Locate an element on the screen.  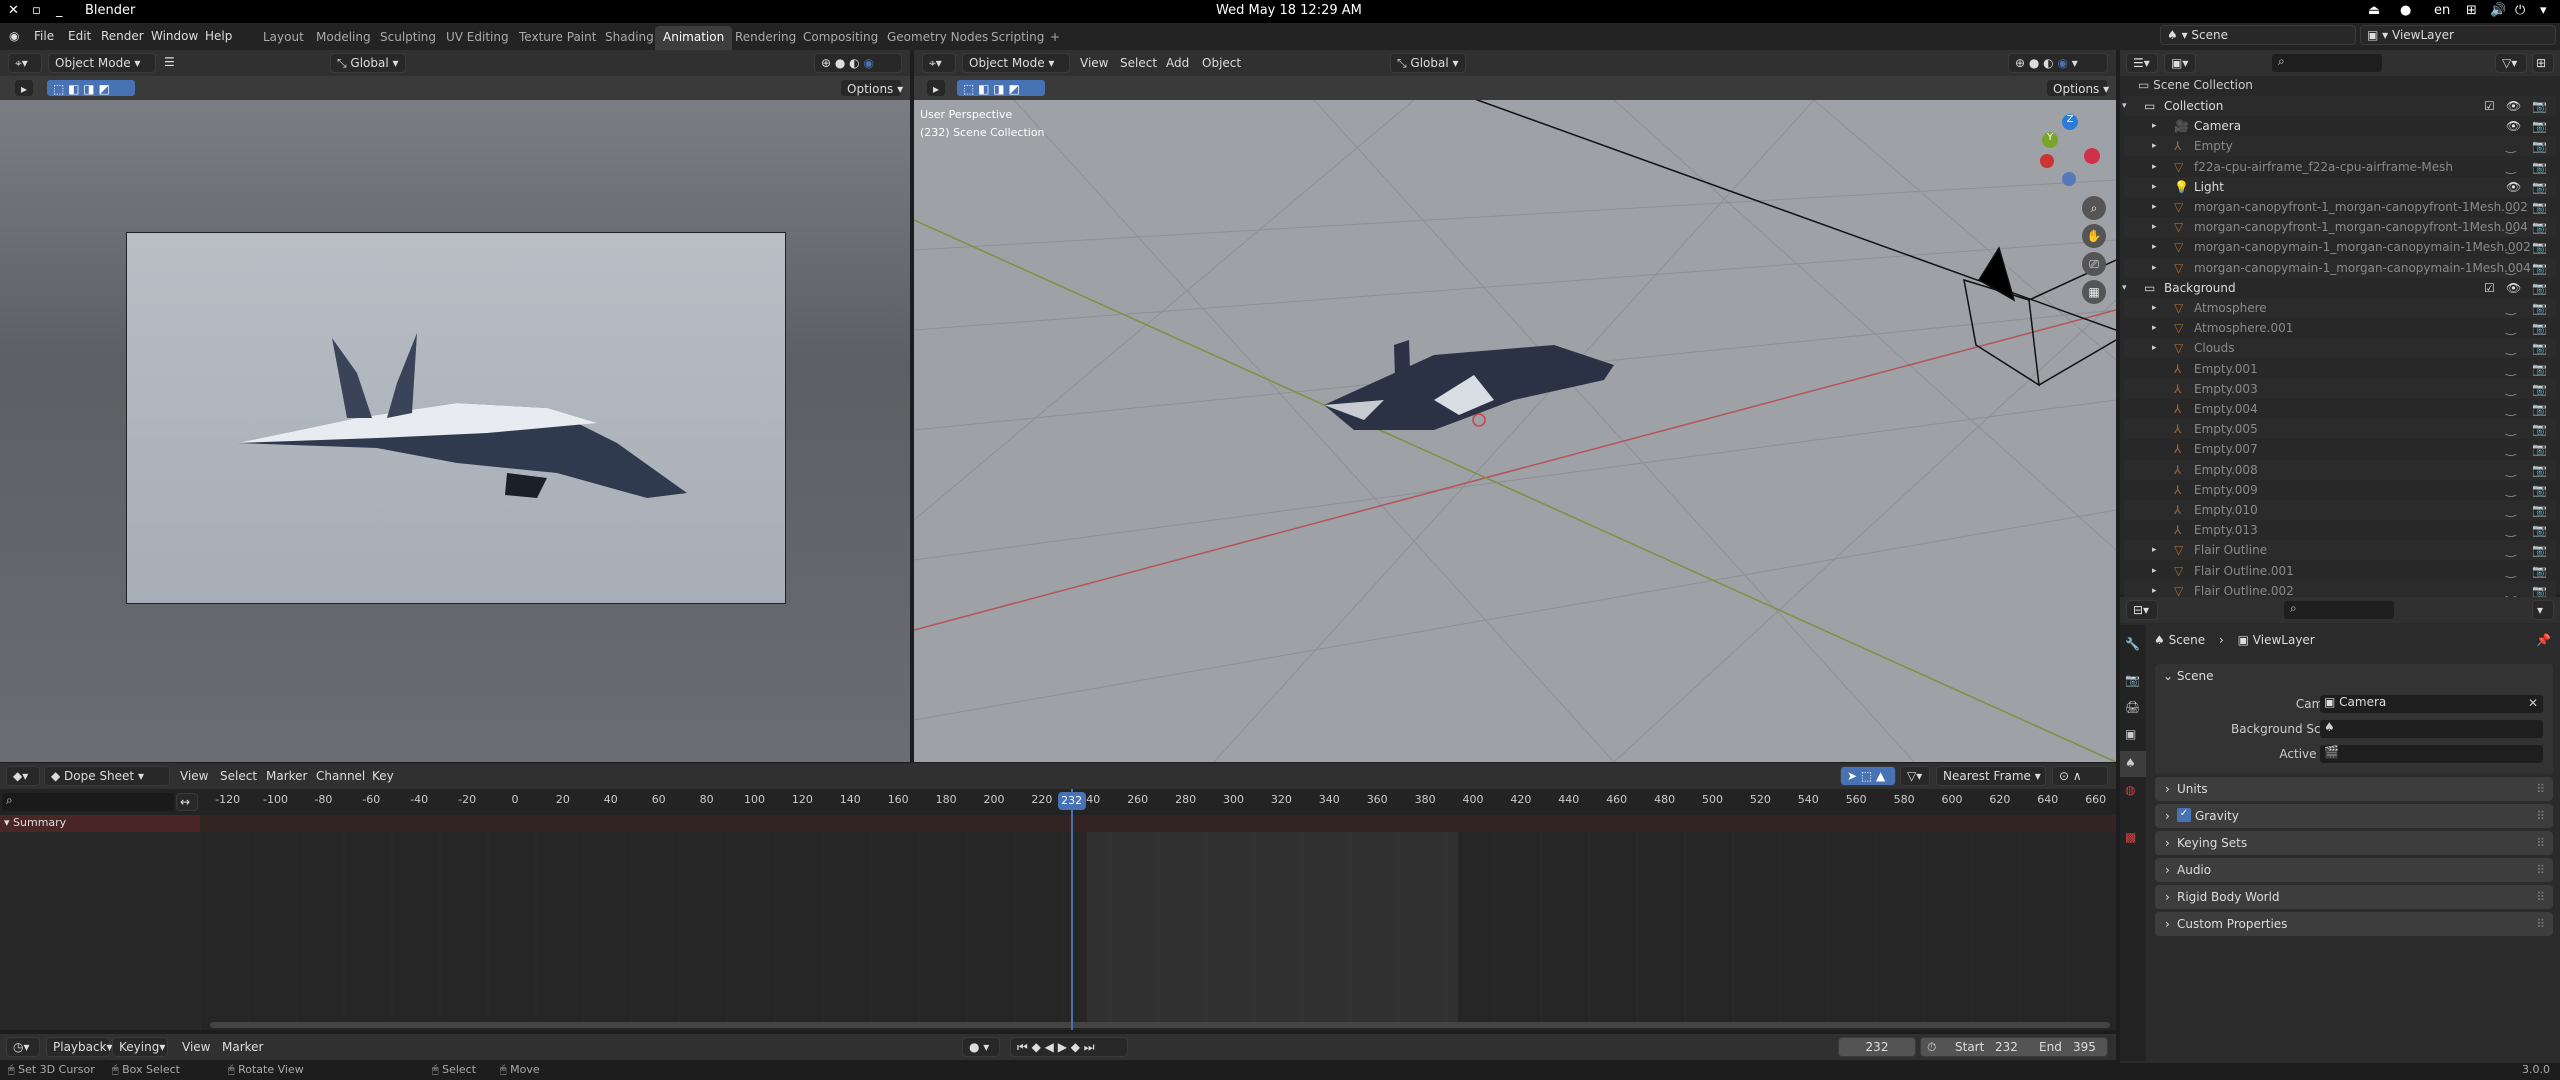
scene-selector: ♠ ▾ Scene is located at coordinates (2258, 35).